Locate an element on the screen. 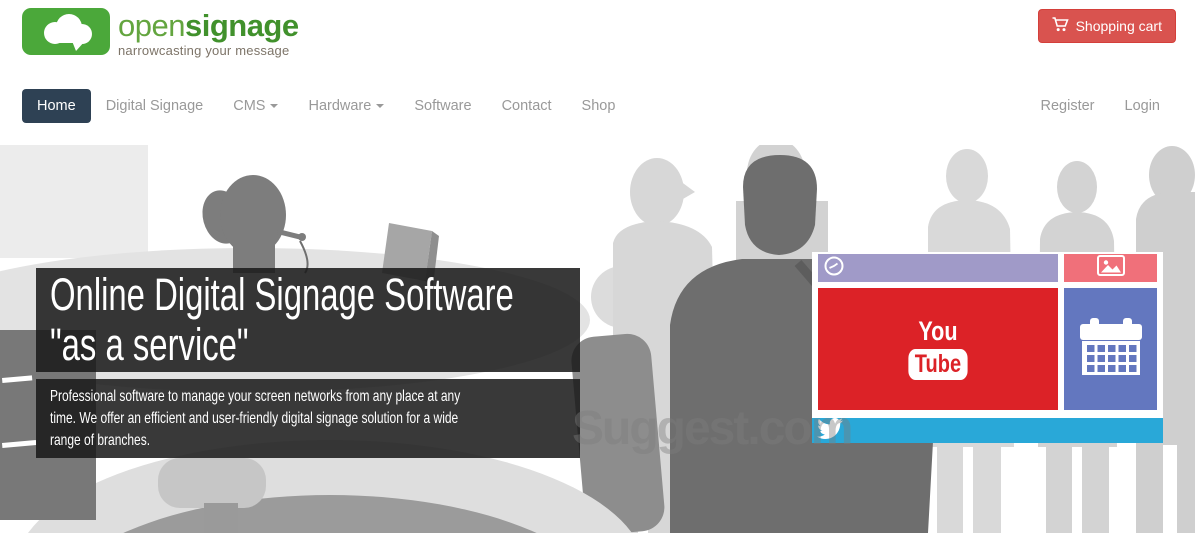  logo-wordmark: opensignage narrowcasting your message is located at coordinates (208, 33).